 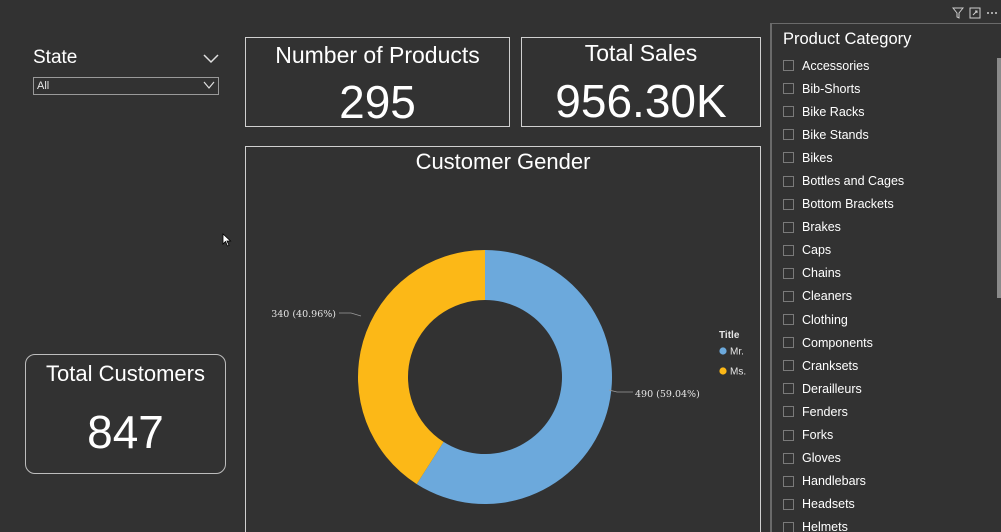 I want to click on category-label: Bib-Shorts, so click(x=831, y=88).